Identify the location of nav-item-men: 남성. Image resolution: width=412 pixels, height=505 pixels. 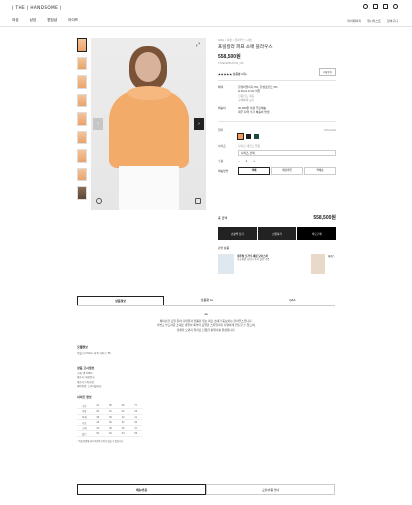
(33, 20).